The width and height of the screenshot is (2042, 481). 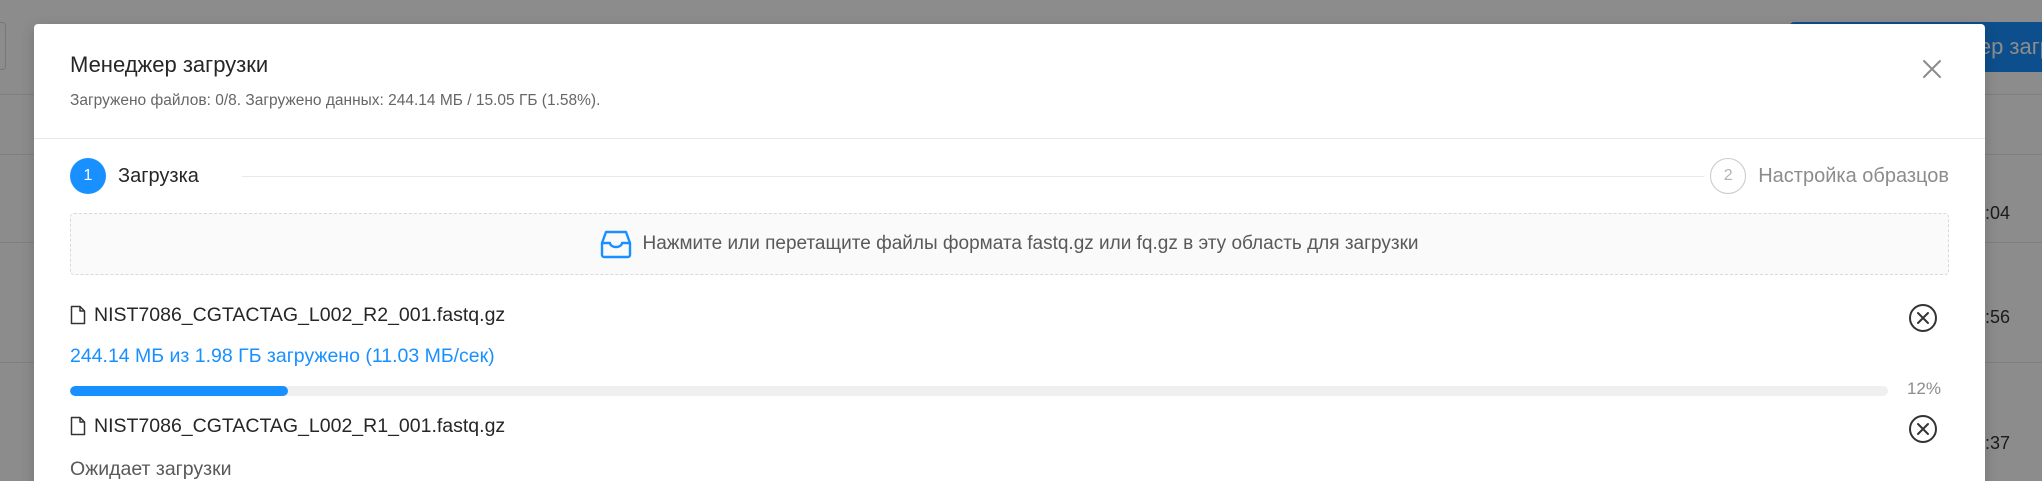 I want to click on close-button, so click(x=1932, y=69).